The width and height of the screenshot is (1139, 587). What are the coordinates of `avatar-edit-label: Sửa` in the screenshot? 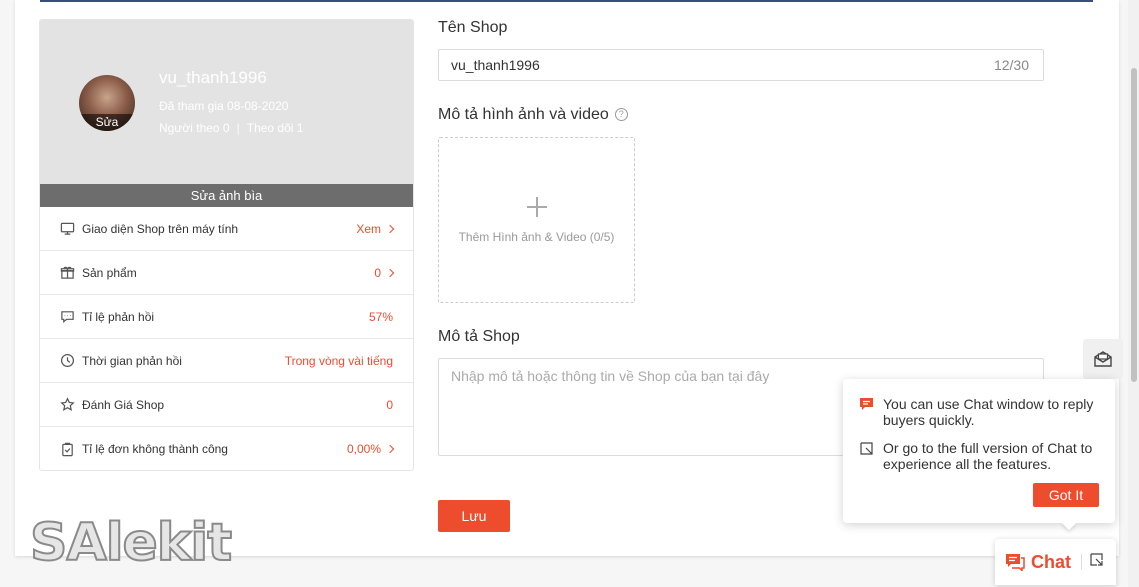 It's located at (107, 122).